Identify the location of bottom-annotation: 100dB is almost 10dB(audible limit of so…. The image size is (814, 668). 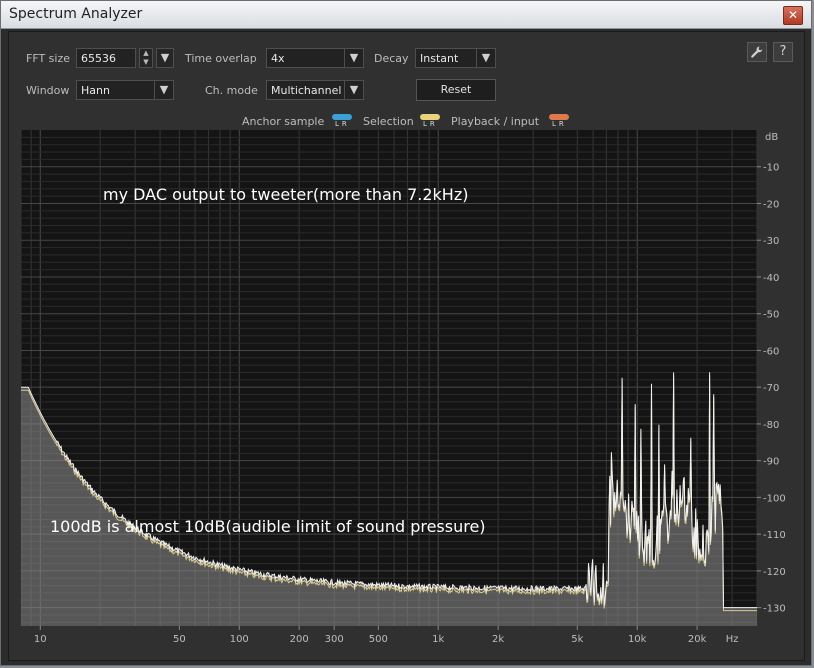
(268, 526).